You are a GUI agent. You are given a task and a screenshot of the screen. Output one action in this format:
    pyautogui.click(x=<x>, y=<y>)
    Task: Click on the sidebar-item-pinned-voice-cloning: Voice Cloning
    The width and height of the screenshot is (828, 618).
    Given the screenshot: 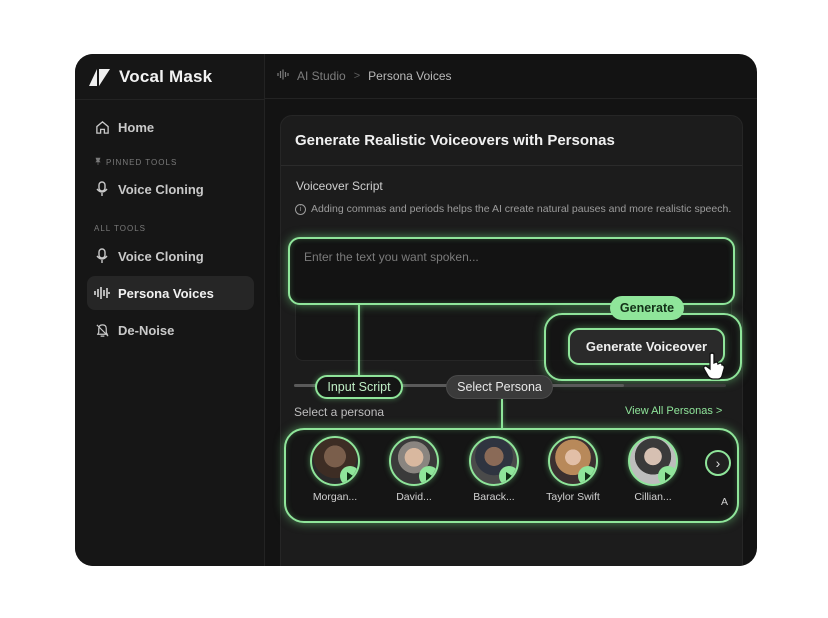 What is the action you would take?
    pyautogui.click(x=170, y=189)
    